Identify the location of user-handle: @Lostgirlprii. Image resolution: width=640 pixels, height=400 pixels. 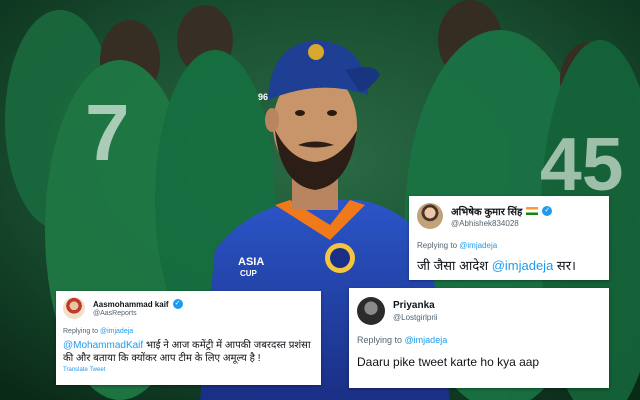
(415, 317).